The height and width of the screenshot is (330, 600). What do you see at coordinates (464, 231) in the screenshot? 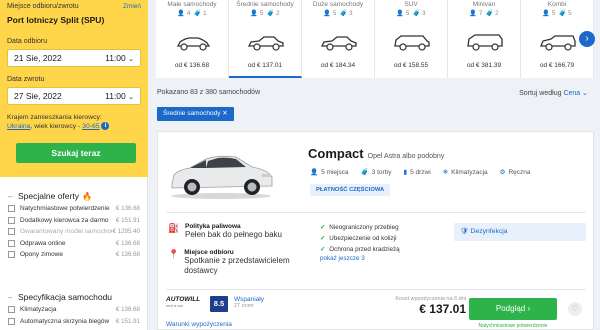
I see `shield-icon: 🛡` at bounding box center [464, 231].